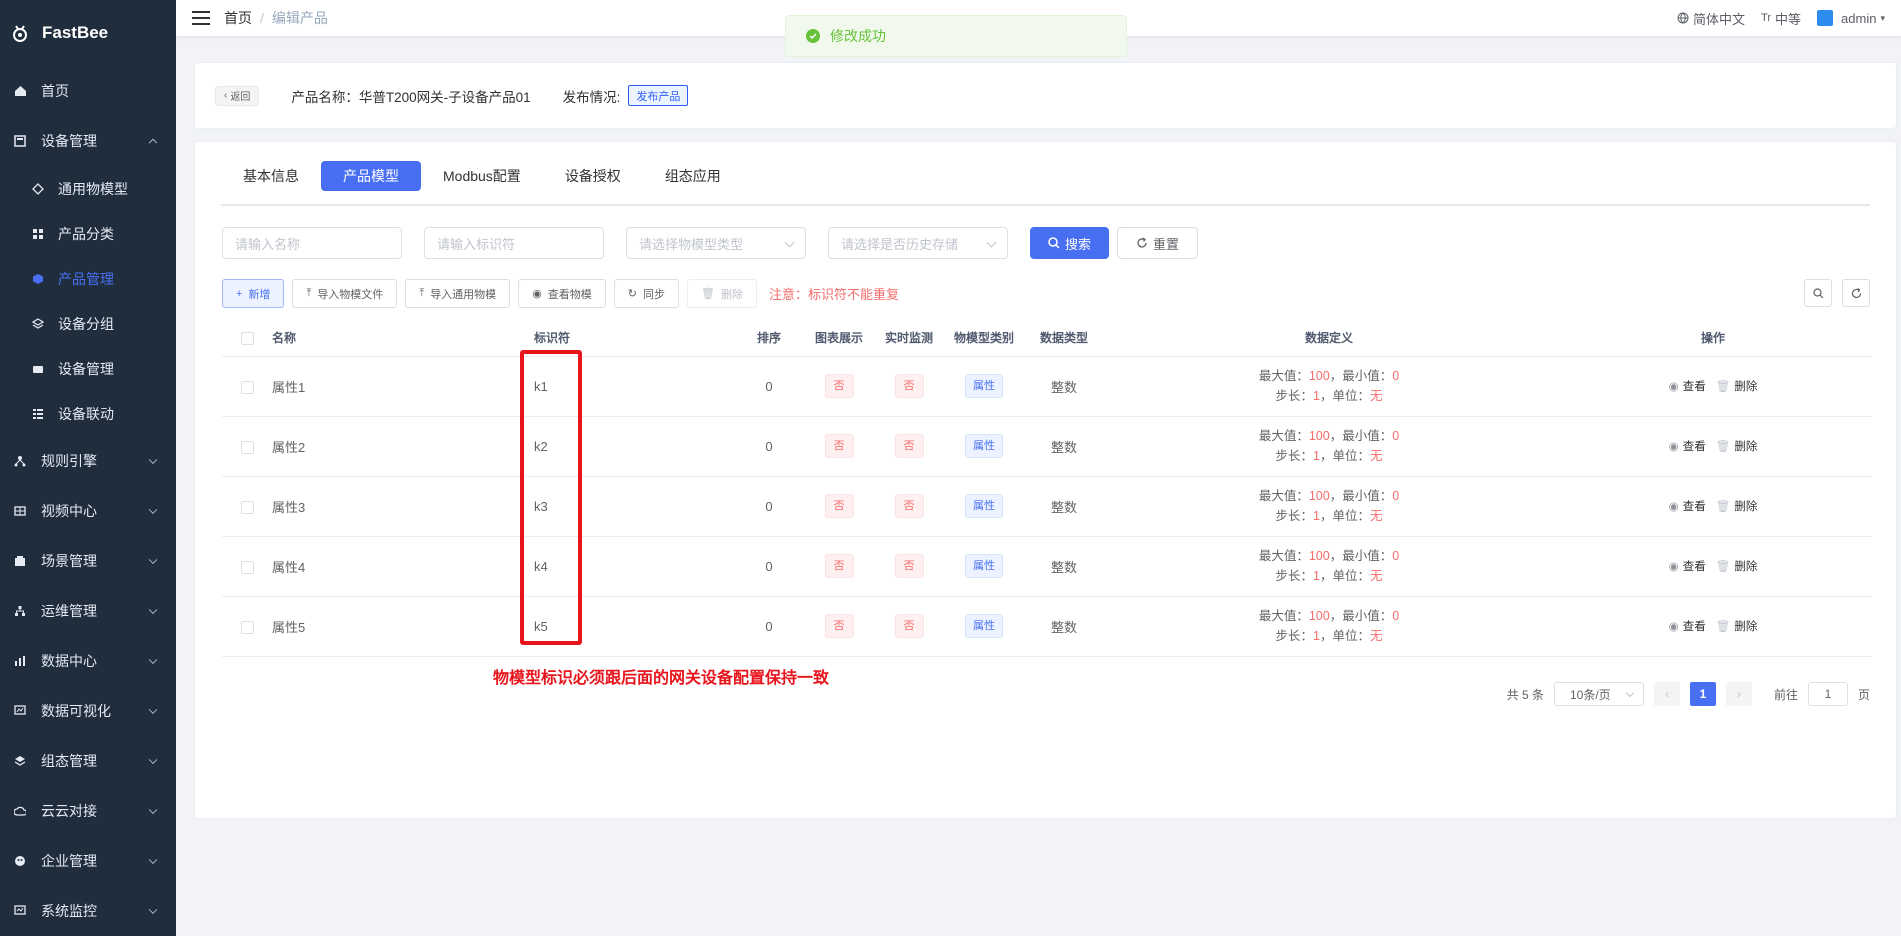 The height and width of the screenshot is (936, 1901). What do you see at coordinates (239, 293) in the screenshot?
I see `plus-icon: +` at bounding box center [239, 293].